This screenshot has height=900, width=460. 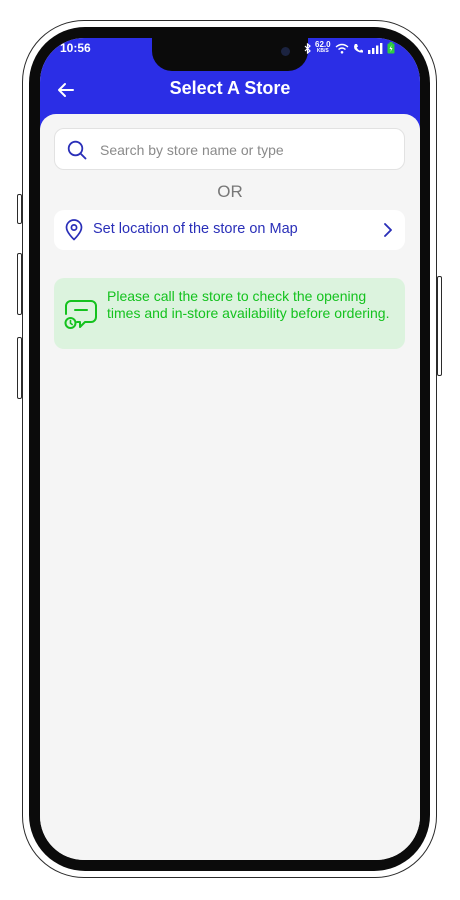 I want to click on or-divider: OR, so click(x=230, y=191).